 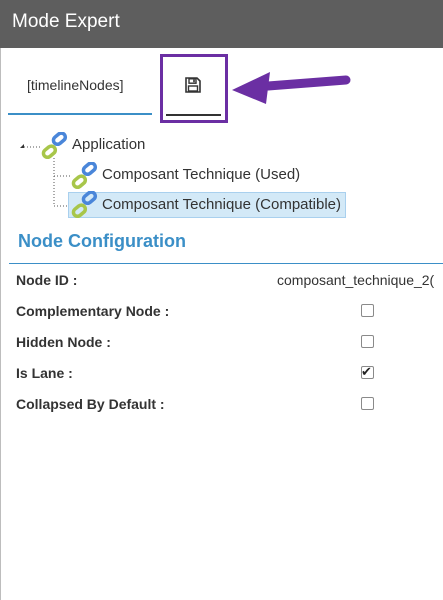 What do you see at coordinates (102, 241) in the screenshot?
I see `section-title: Node Configuration` at bounding box center [102, 241].